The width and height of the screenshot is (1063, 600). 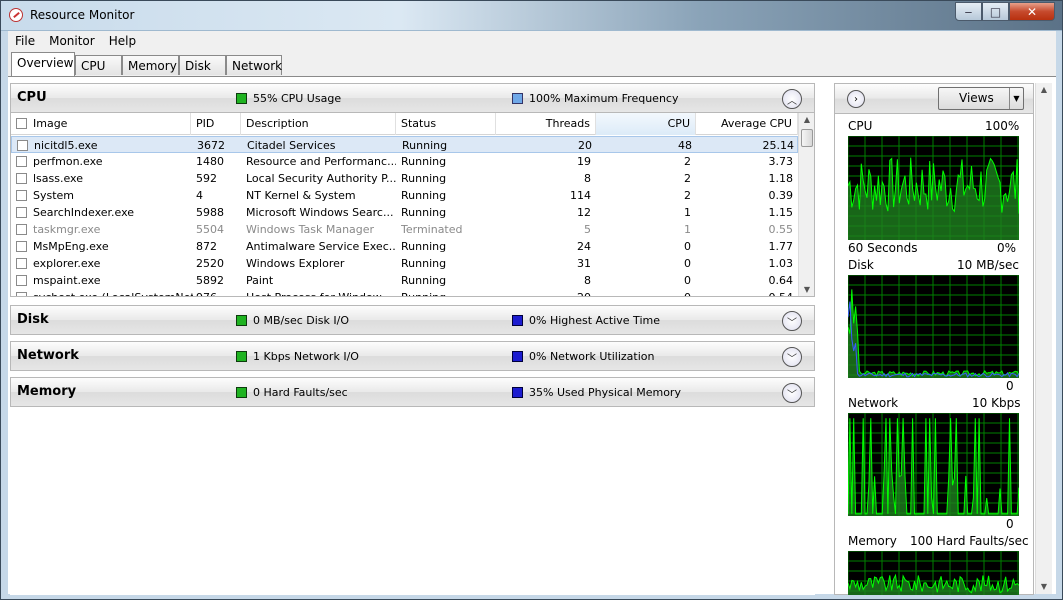 What do you see at coordinates (687, 212) in the screenshot?
I see `table-cell-cpu: 1` at bounding box center [687, 212].